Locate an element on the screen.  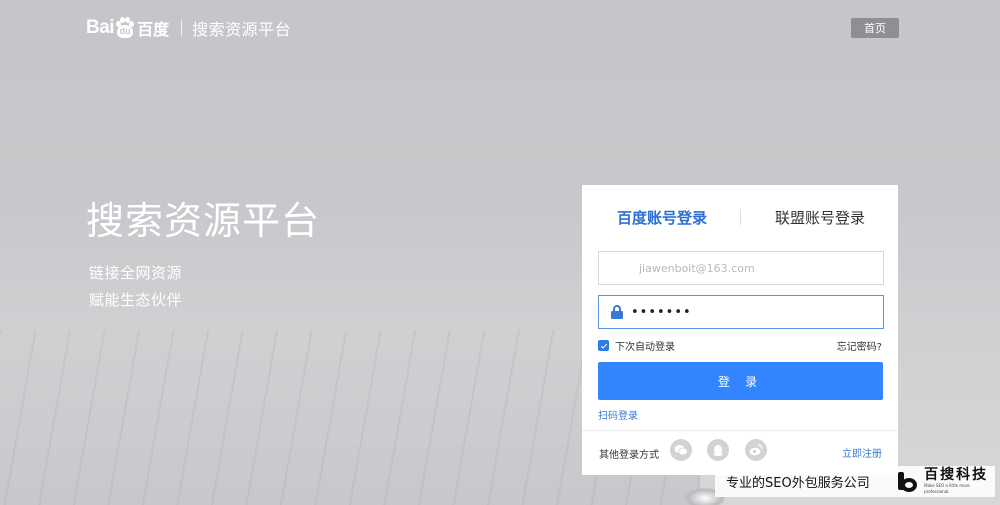
register-link: 立即注册 is located at coordinates (862, 452).